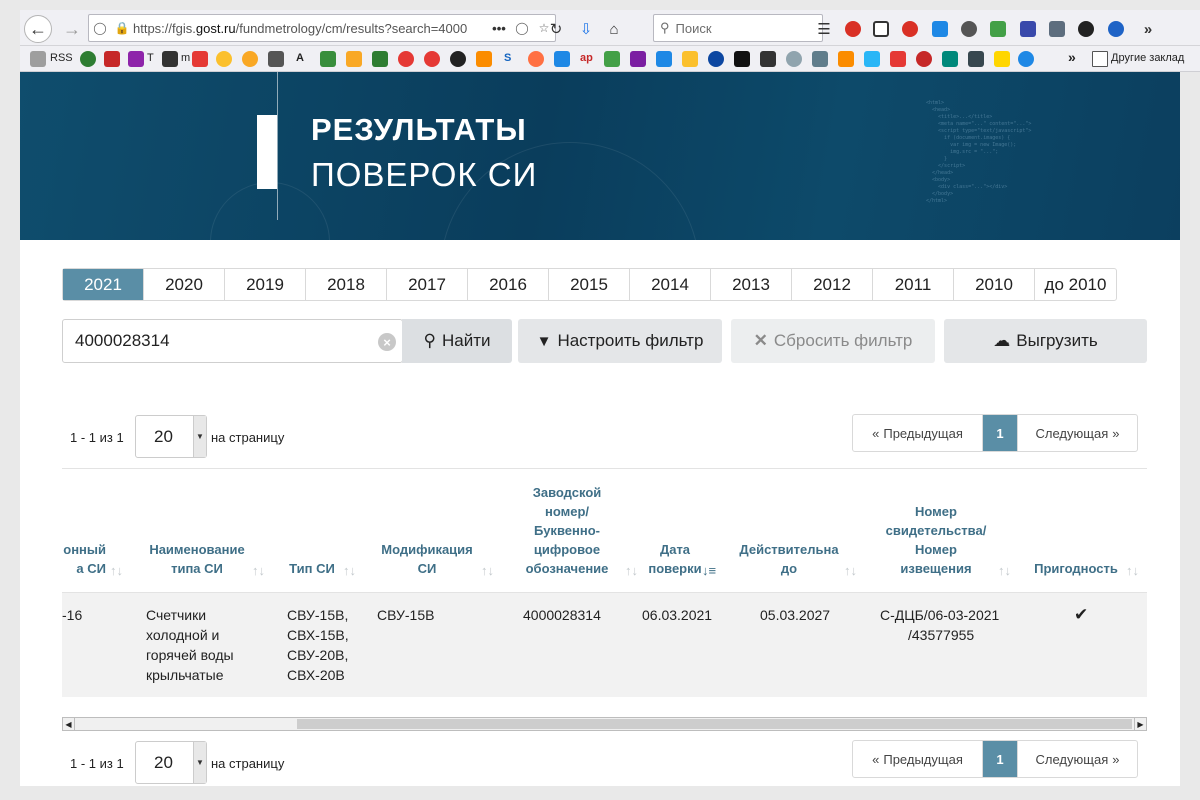  Describe the element at coordinates (709, 570) in the screenshot. I see `sort-desc-icon: ↓≡` at that location.